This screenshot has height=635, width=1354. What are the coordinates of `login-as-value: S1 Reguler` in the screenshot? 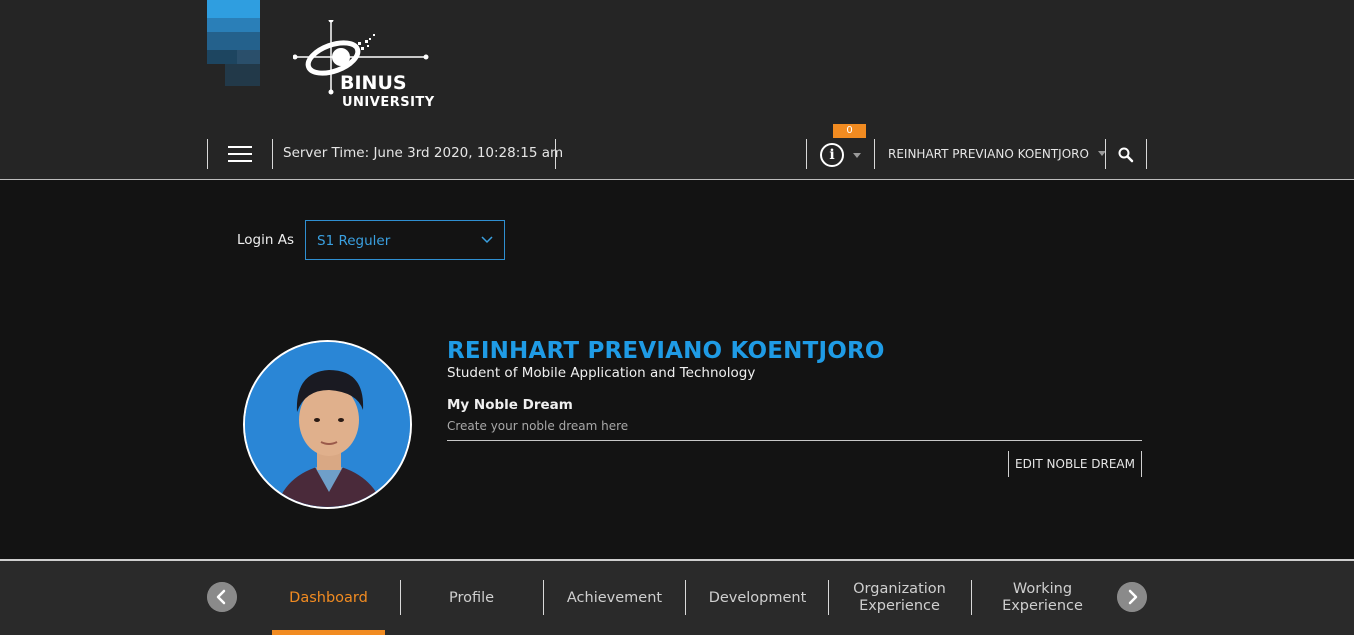 It's located at (354, 241).